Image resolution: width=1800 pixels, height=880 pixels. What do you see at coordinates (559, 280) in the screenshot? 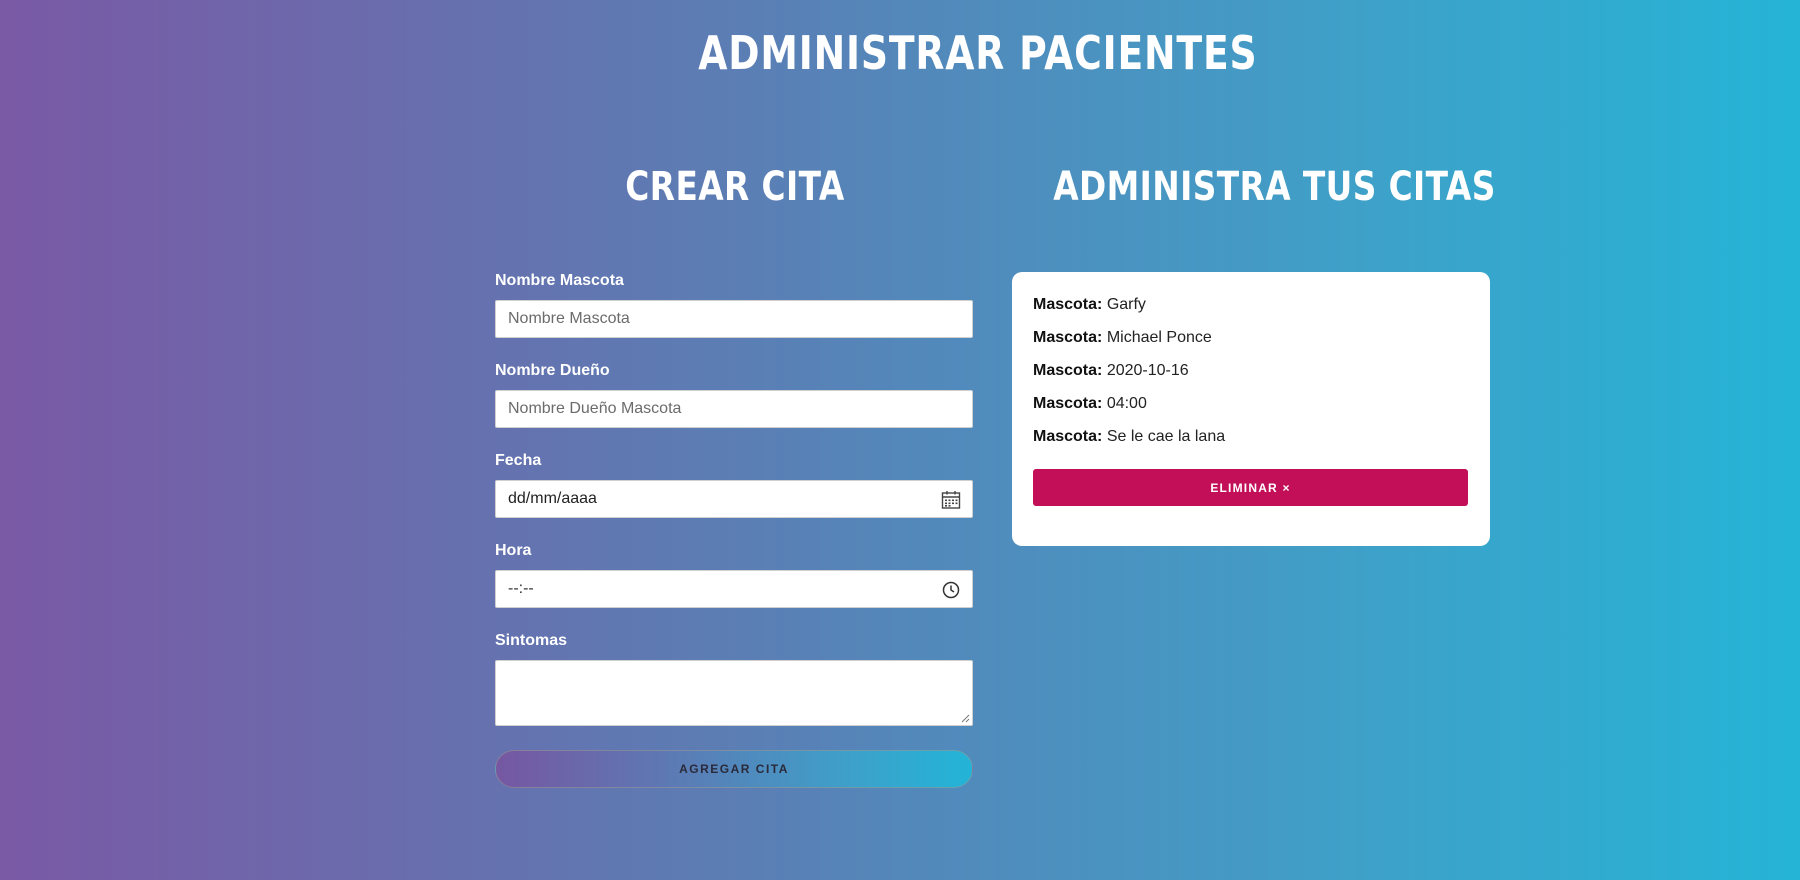
I see `pet-name-label: Nombre Mascota` at bounding box center [559, 280].